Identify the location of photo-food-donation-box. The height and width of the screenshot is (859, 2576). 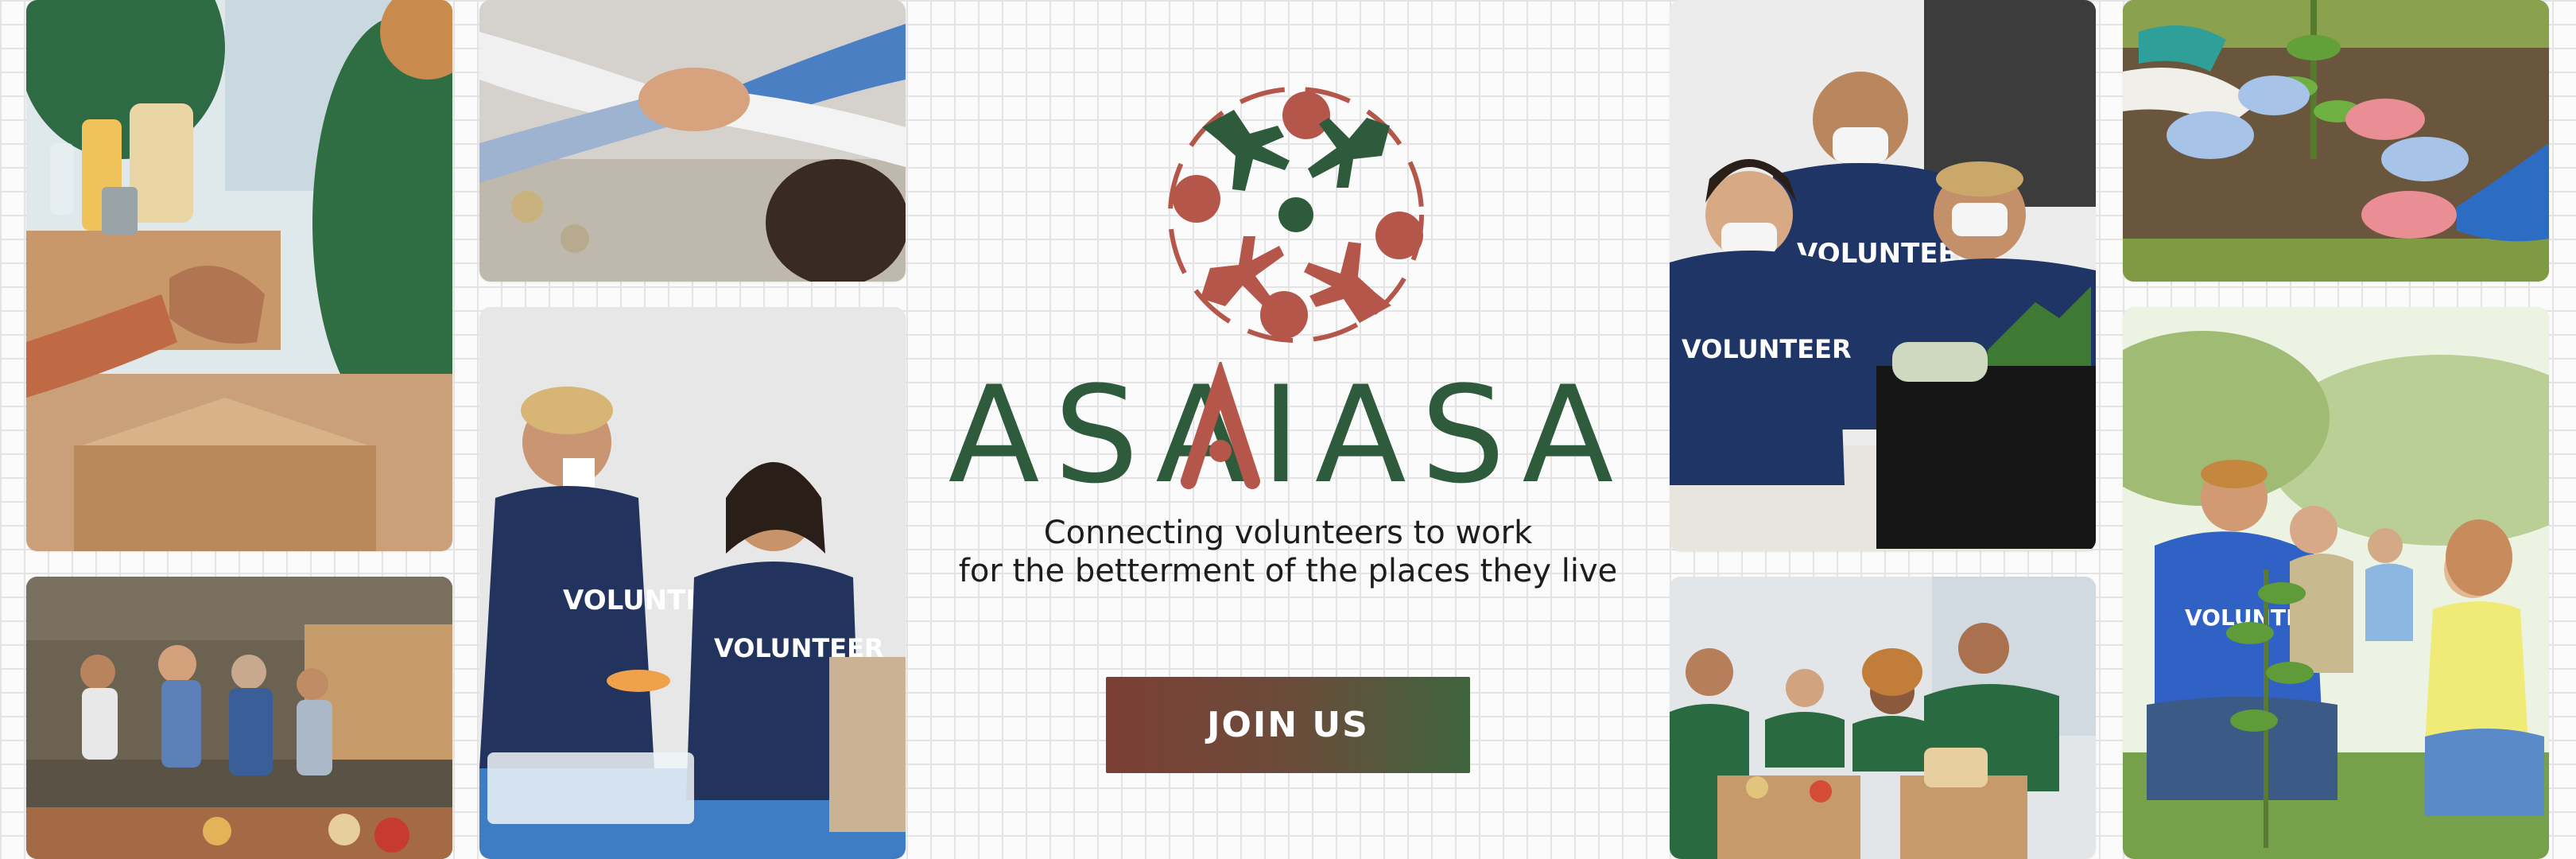
(239, 275).